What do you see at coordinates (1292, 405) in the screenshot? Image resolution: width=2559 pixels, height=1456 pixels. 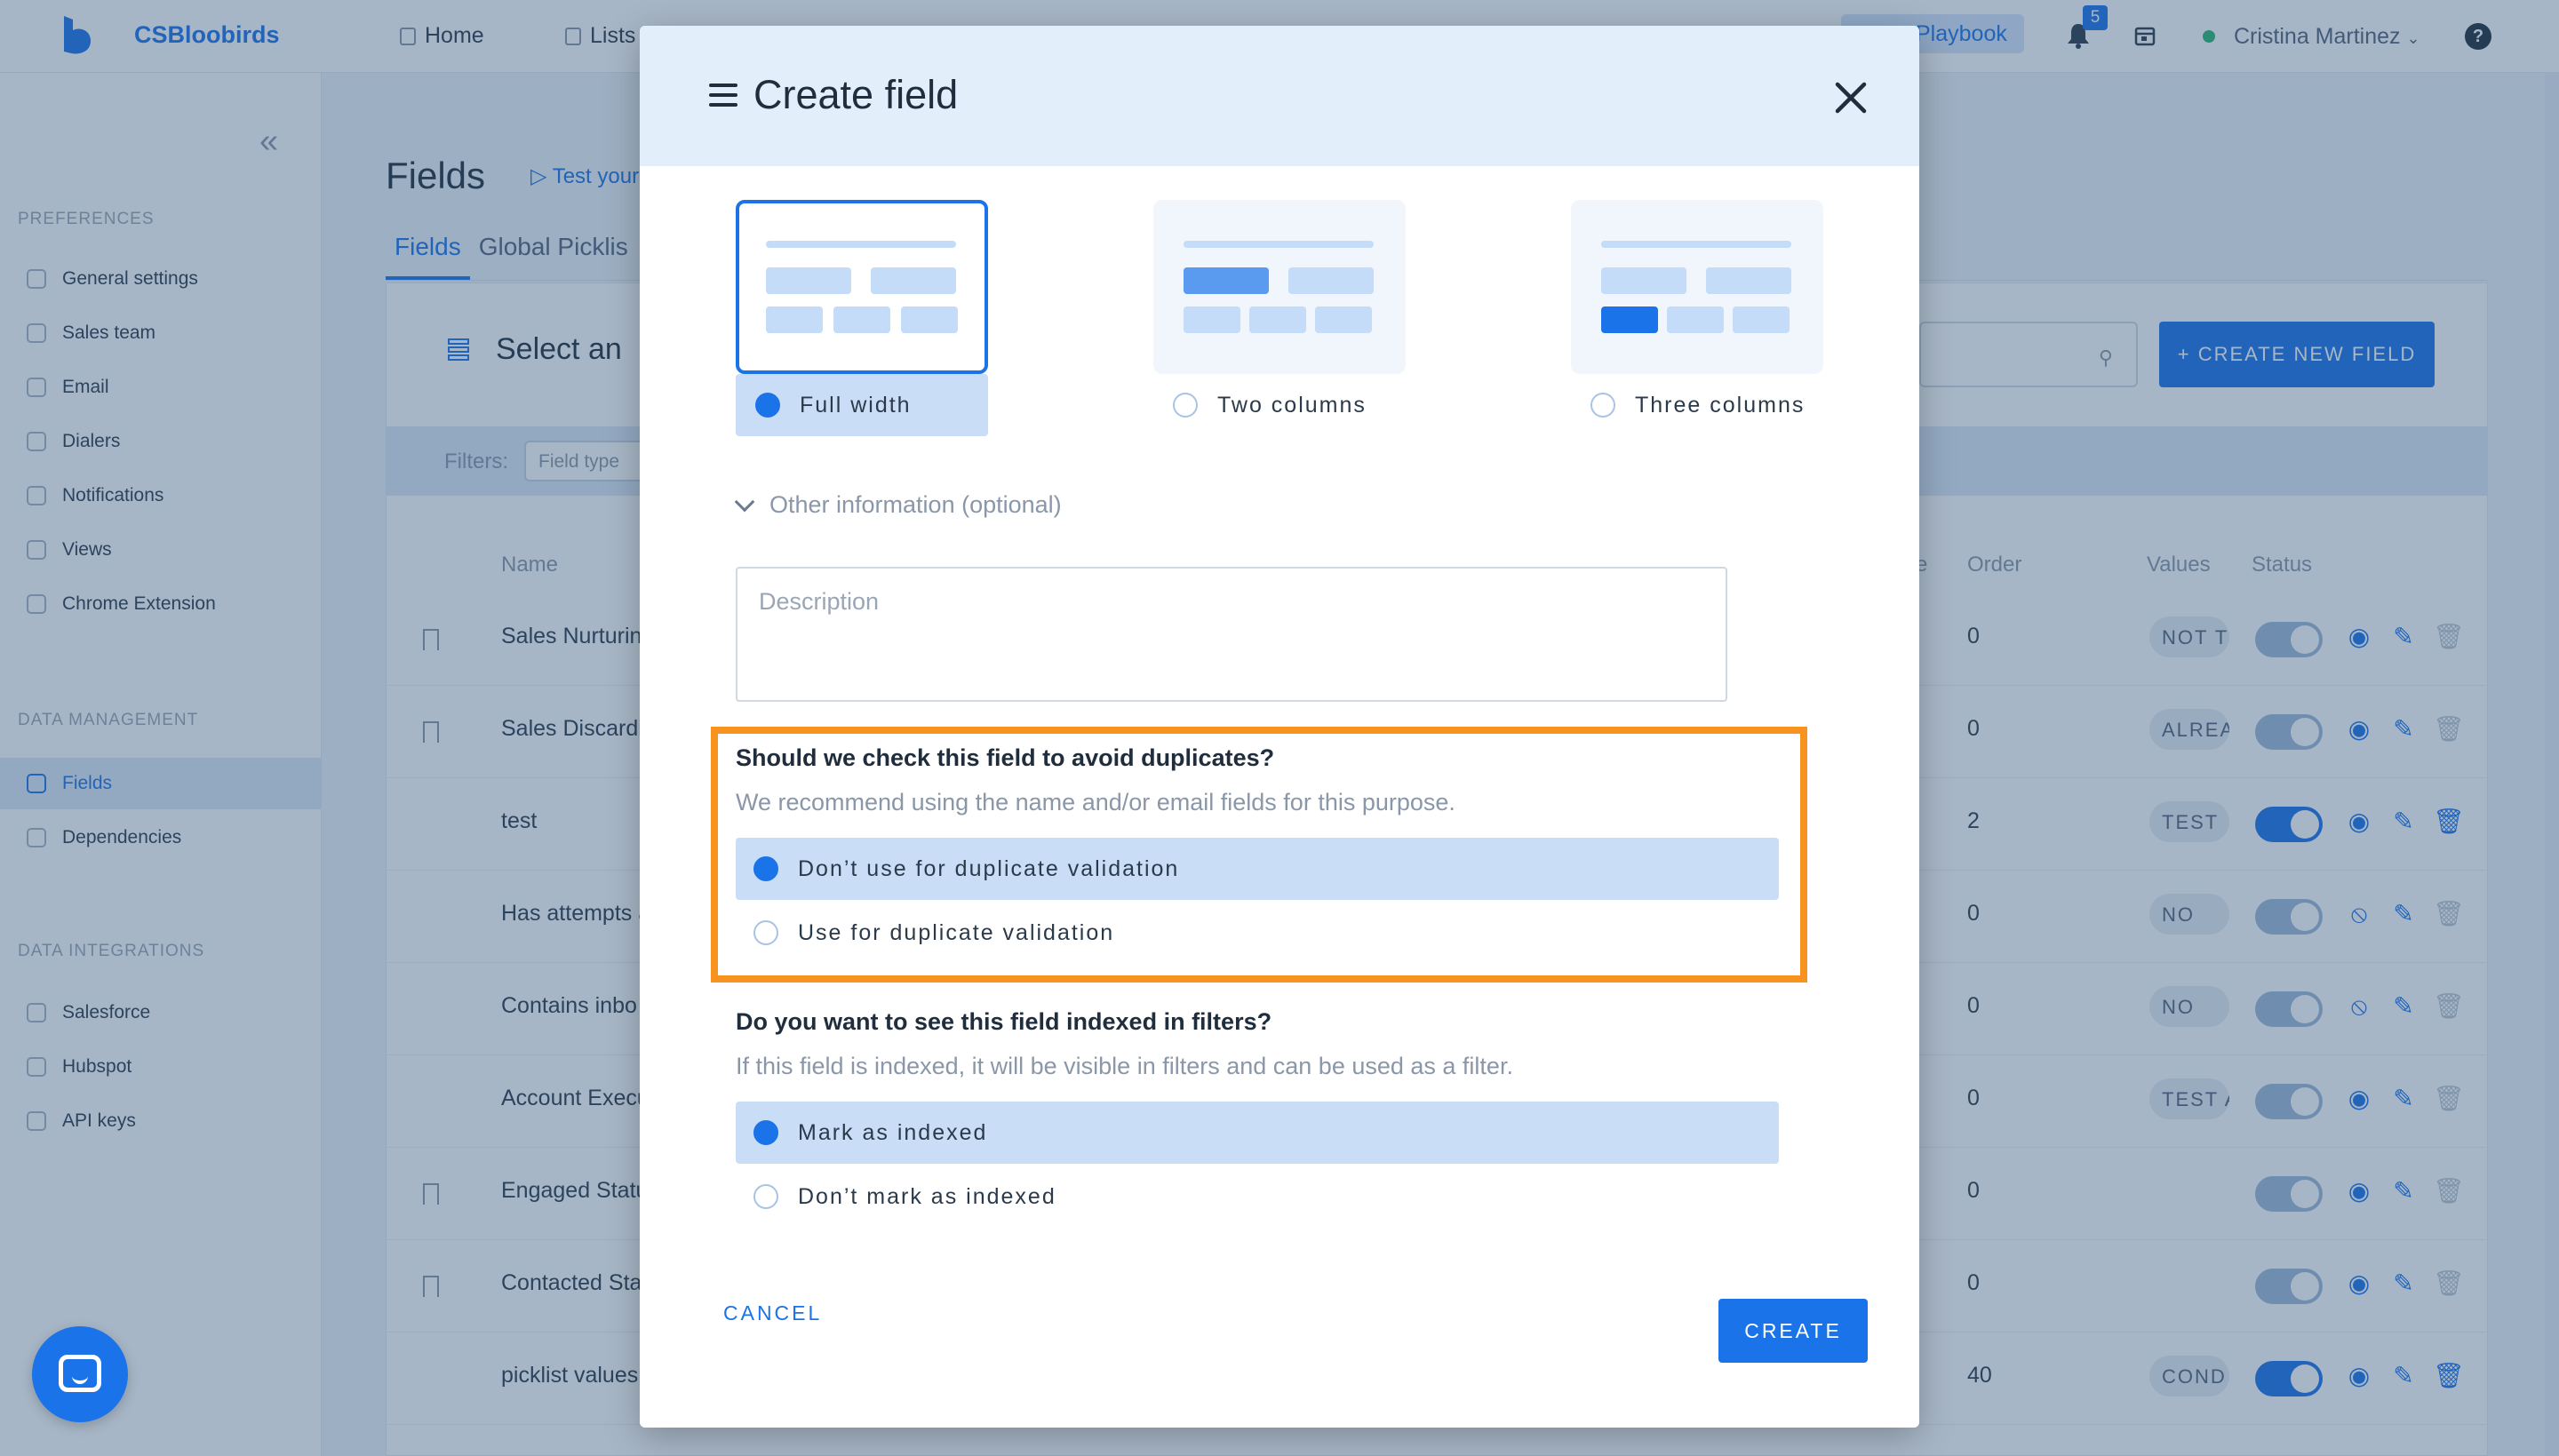 I see `layout-option-label: Two columns` at bounding box center [1292, 405].